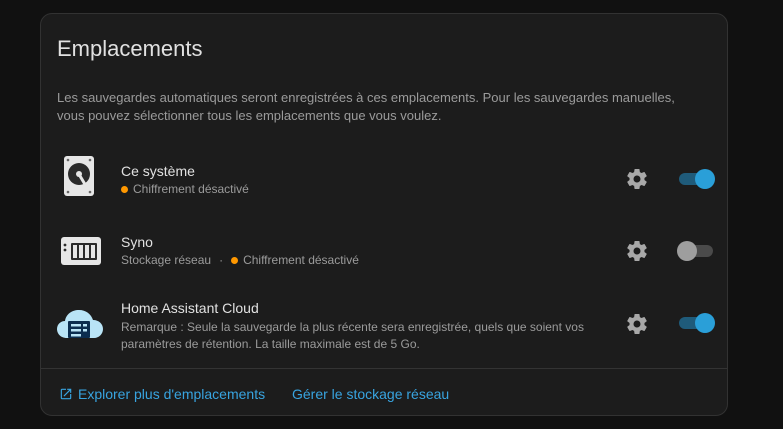 Image resolution: width=783 pixels, height=429 pixels. I want to click on cloud-icon, so click(80, 326).